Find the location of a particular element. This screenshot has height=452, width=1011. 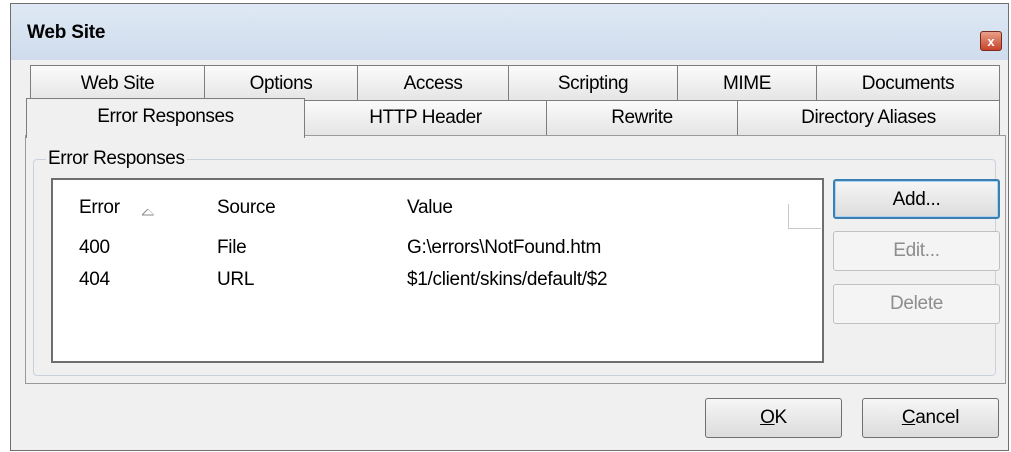

tab-web-site: Web Site is located at coordinates (117, 83).